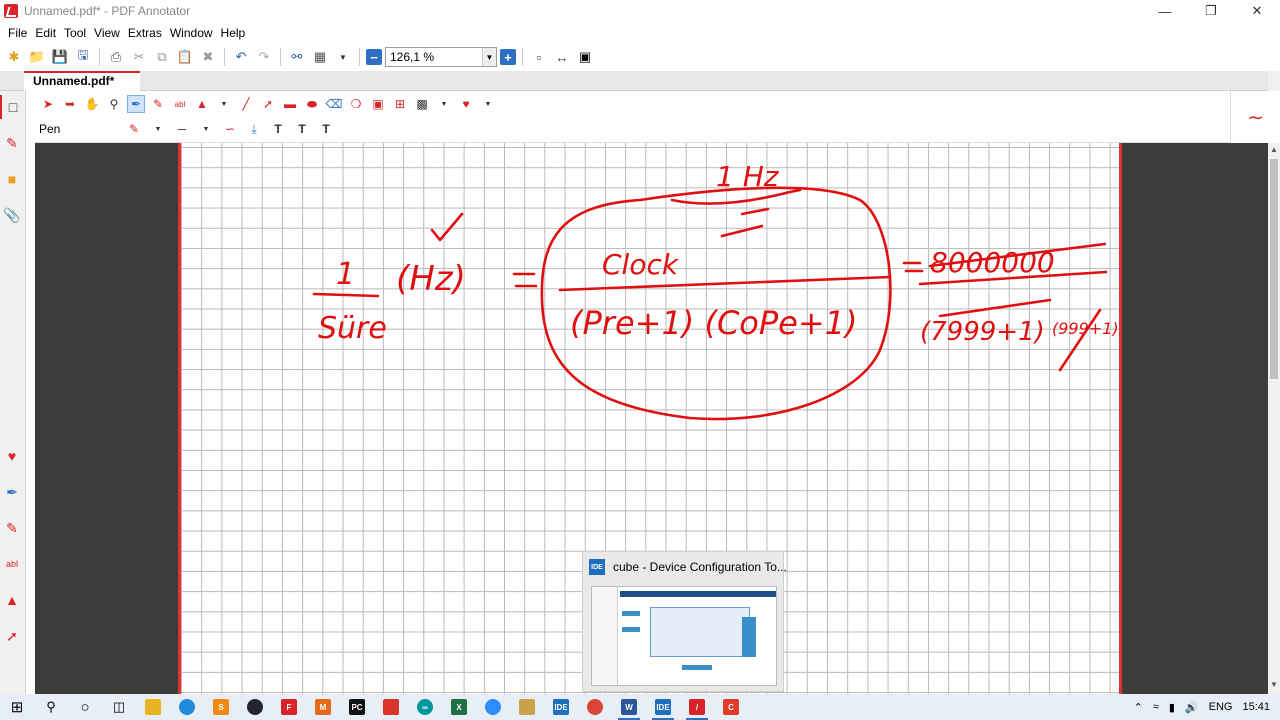  What do you see at coordinates (12, 564) in the screenshot?
I see `text-box-icon: abl` at bounding box center [12, 564].